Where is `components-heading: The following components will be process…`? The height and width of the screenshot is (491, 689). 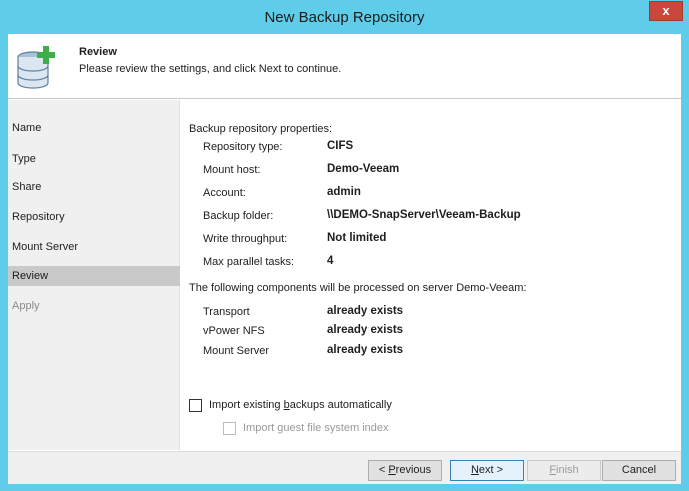
components-heading: The following components will be process… is located at coordinates (358, 288).